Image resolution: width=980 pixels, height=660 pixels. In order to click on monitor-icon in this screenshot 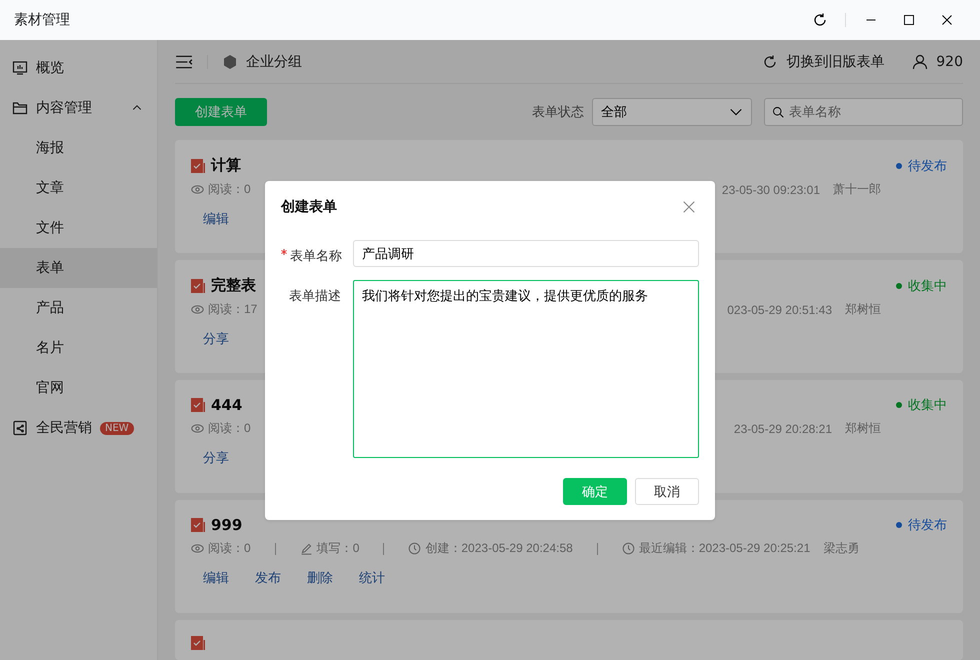, I will do `click(20, 68)`.